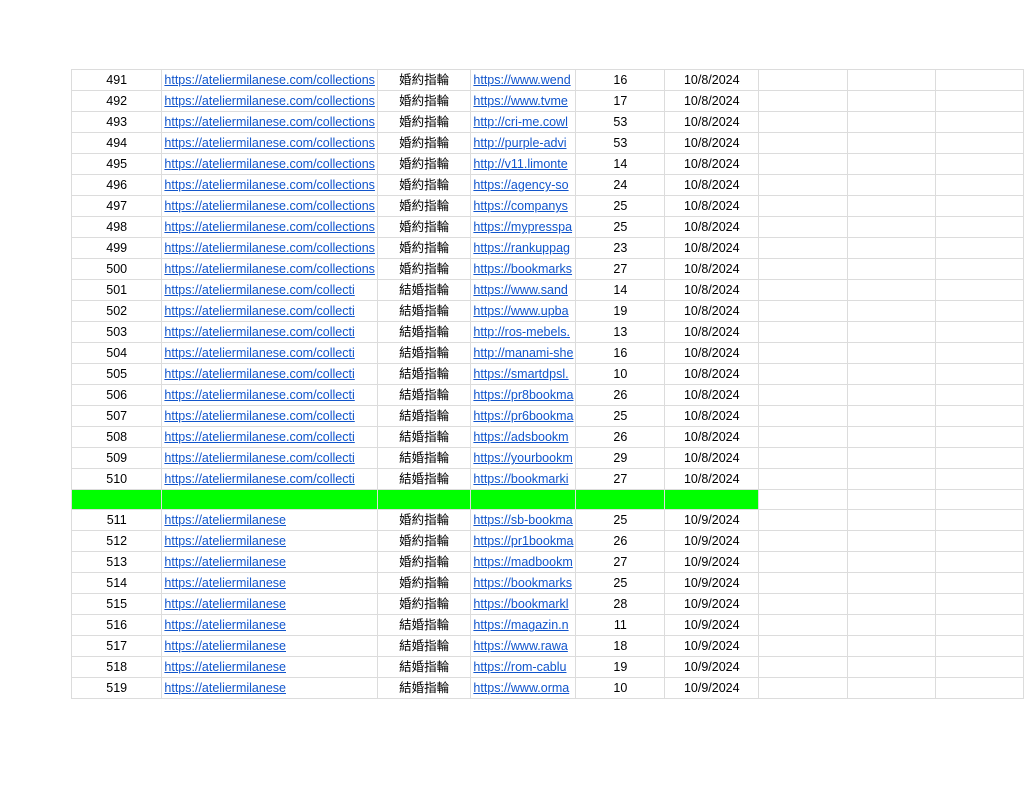 The width and height of the screenshot is (1024, 791). I want to click on backlink-url-cell: https://pr1bookma, so click(523, 541).